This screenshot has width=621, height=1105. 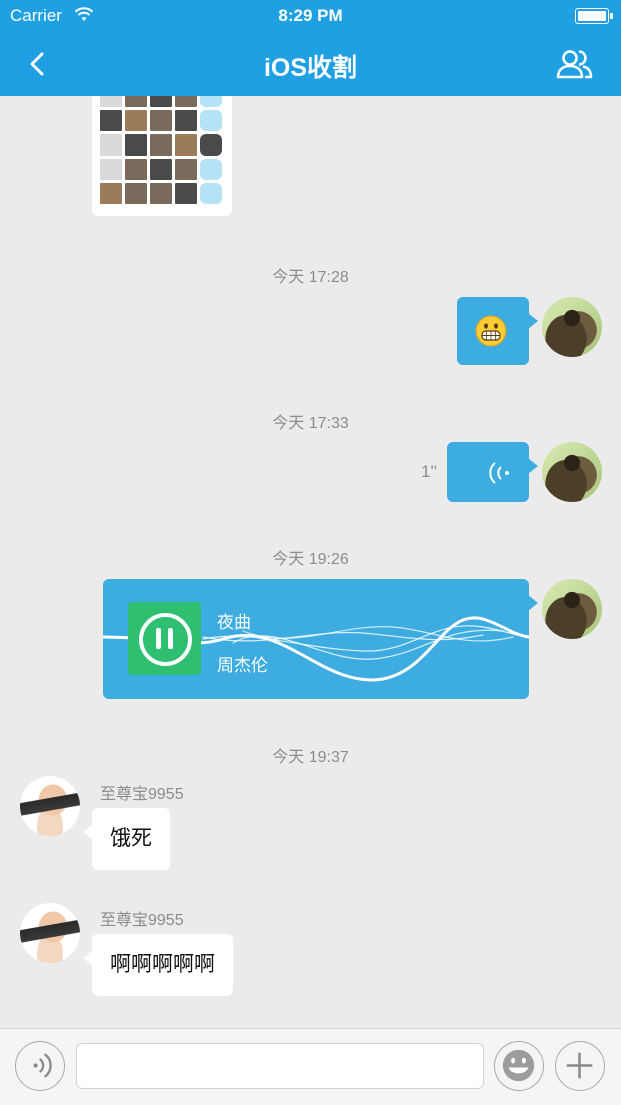 I want to click on smiley-icon, so click(x=518, y=1065).